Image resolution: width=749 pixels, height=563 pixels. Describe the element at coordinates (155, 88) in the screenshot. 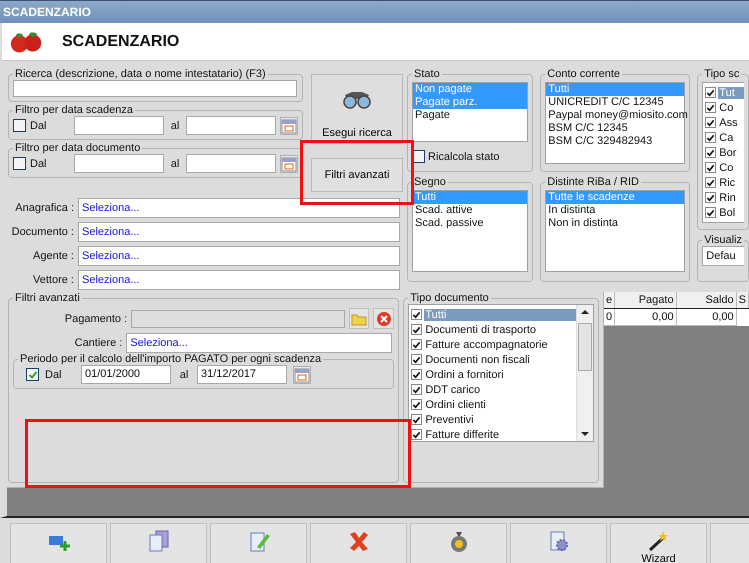

I see `search-field` at that location.